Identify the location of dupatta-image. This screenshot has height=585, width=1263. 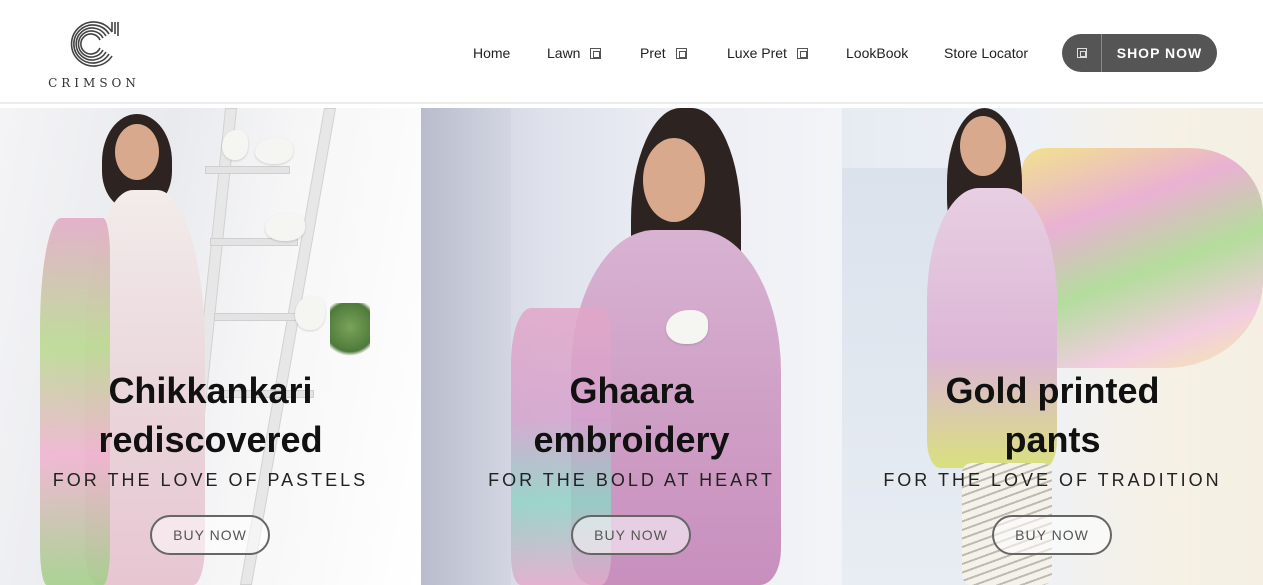
(1142, 258).